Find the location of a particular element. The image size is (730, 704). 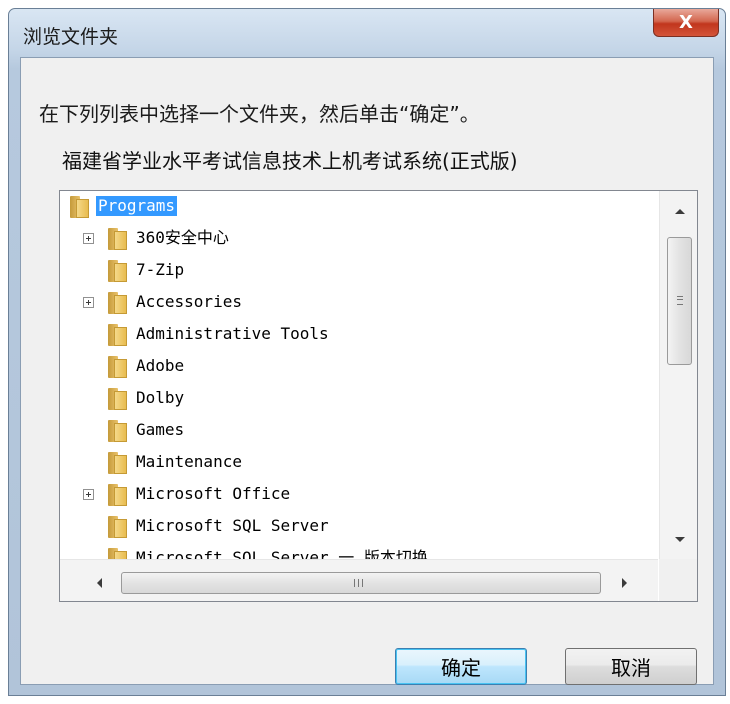

scroll-right-icon is located at coordinates (624, 583).